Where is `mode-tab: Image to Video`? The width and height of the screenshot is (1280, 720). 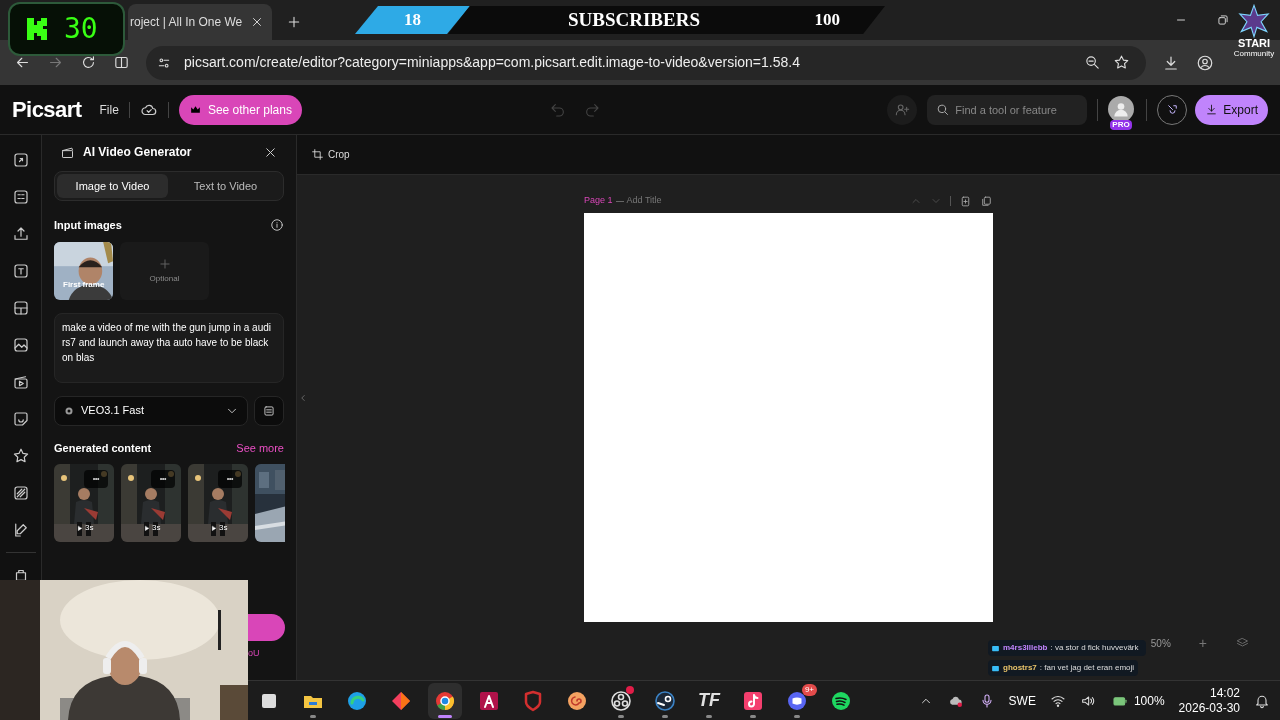 mode-tab: Image to Video is located at coordinates (112, 186).